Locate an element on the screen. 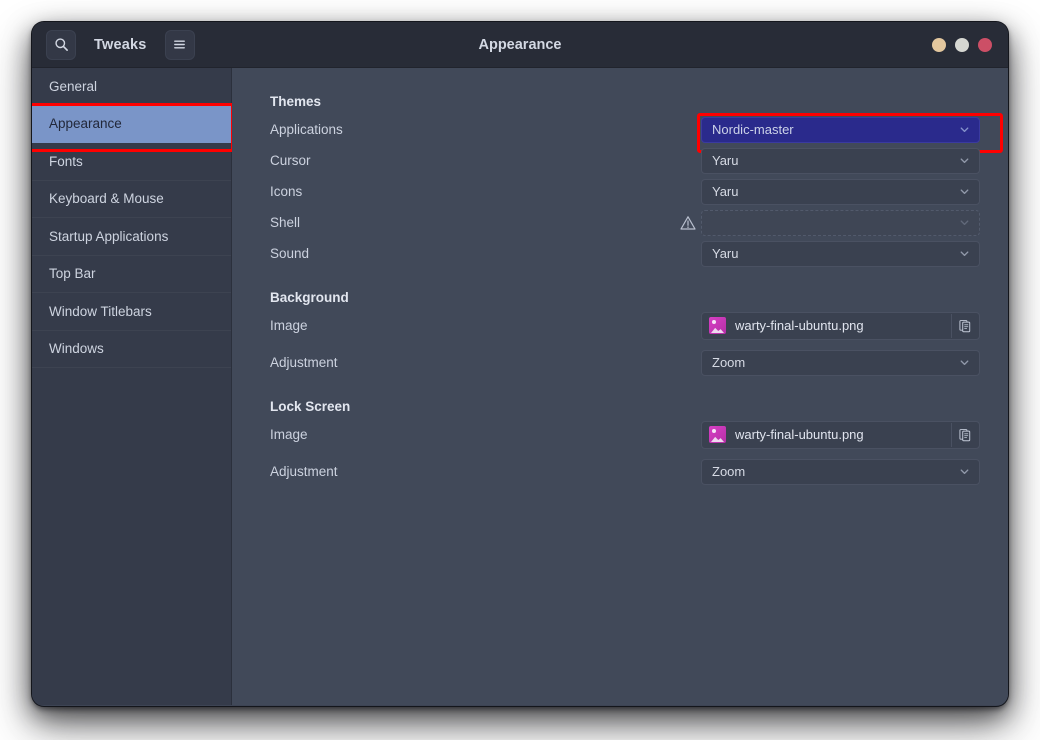  themes-section-heading: Themes is located at coordinates (296, 101).